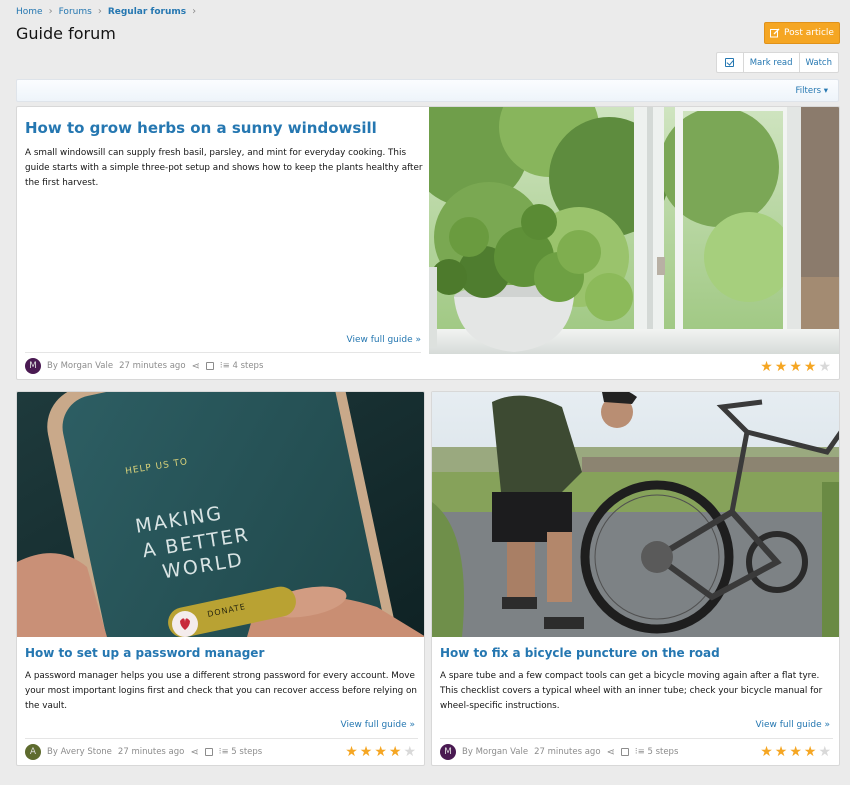 The width and height of the screenshot is (850, 785). What do you see at coordinates (144, 653) in the screenshot?
I see `guide-title: How to set up a password manager` at bounding box center [144, 653].